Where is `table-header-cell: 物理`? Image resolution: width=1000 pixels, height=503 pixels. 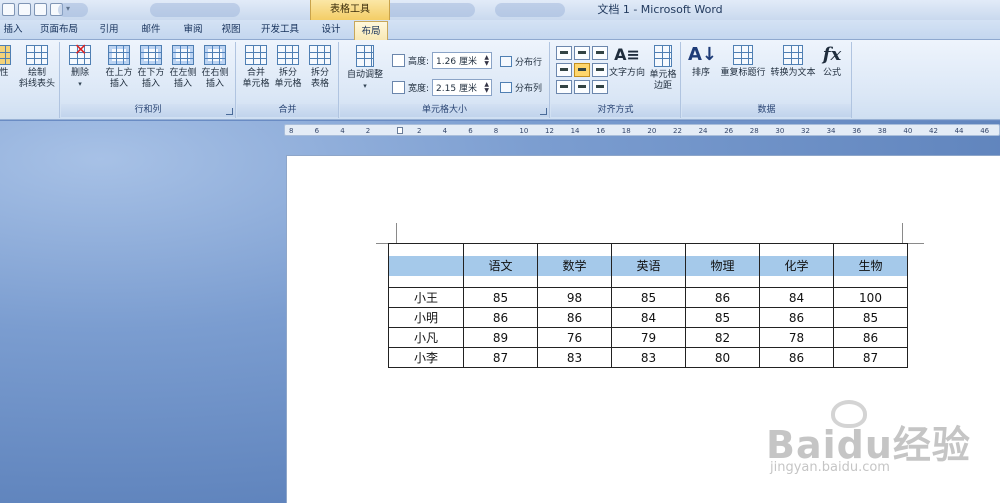 table-header-cell: 物理 is located at coordinates (722, 265).